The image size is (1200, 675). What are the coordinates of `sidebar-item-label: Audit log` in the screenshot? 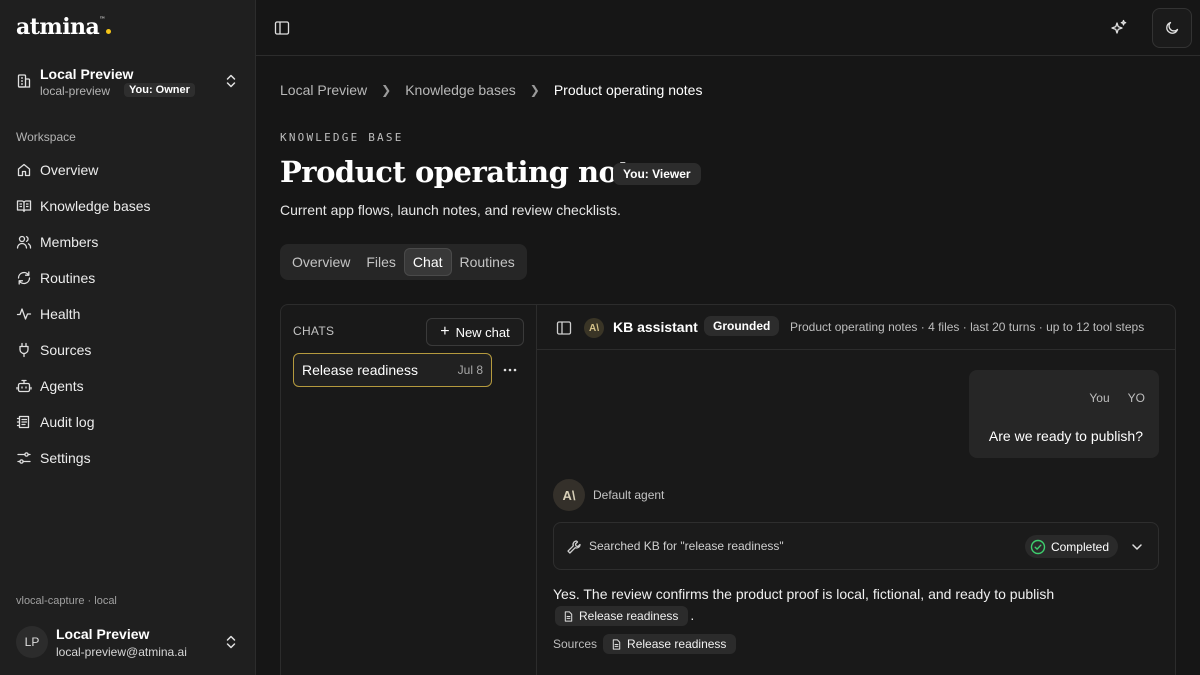 It's located at (67, 422).